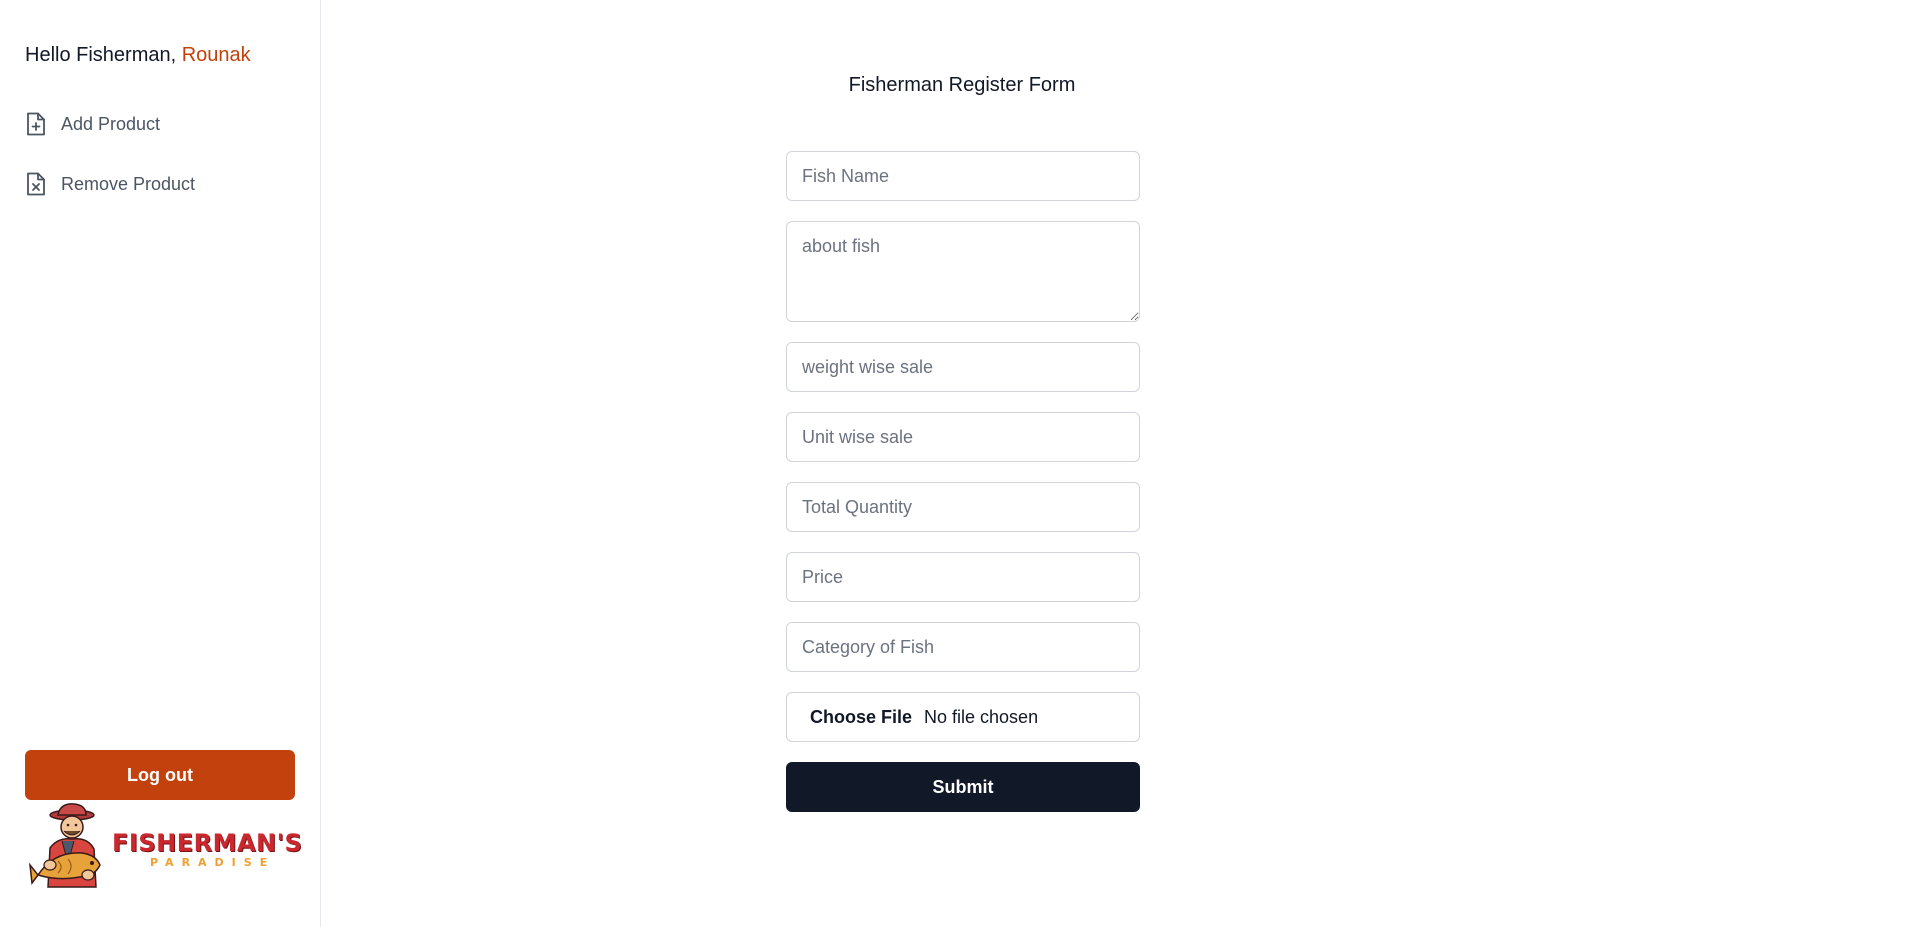 Image resolution: width=1920 pixels, height=927 pixels. I want to click on submit-button: Submit, so click(963, 787).